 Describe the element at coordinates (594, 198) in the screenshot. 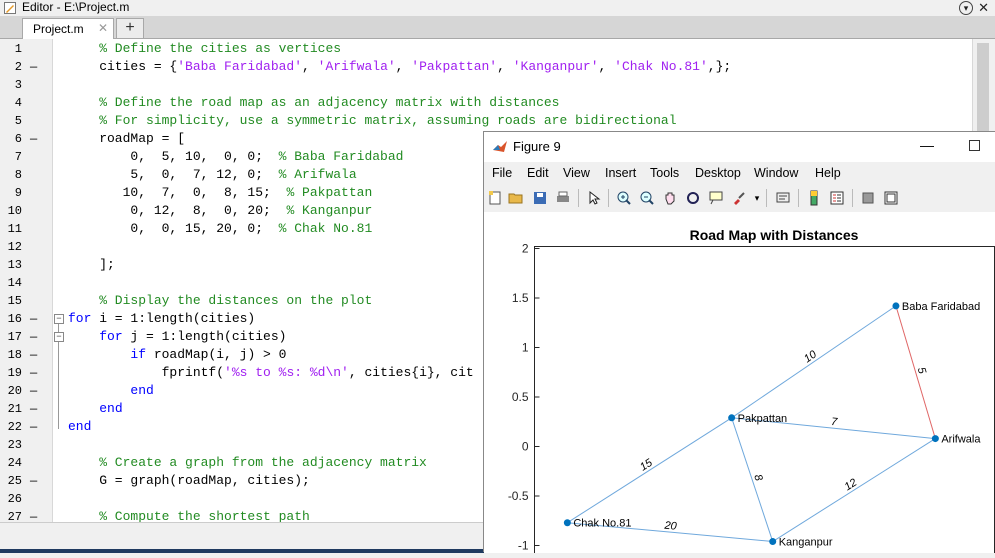

I see `pointer-icon` at that location.